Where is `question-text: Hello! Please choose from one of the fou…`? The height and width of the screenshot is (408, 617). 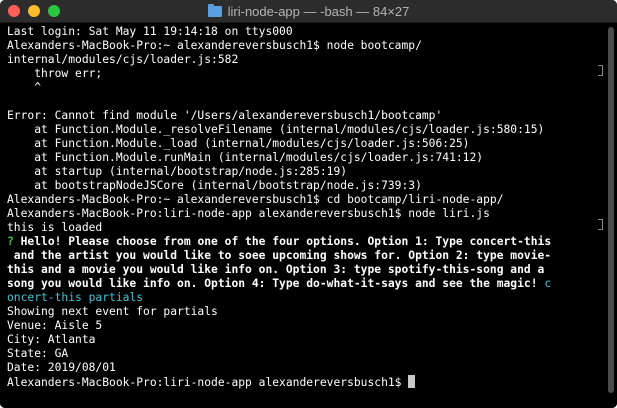
question-text: Hello! Please choose from one of the fou… is located at coordinates (282, 241).